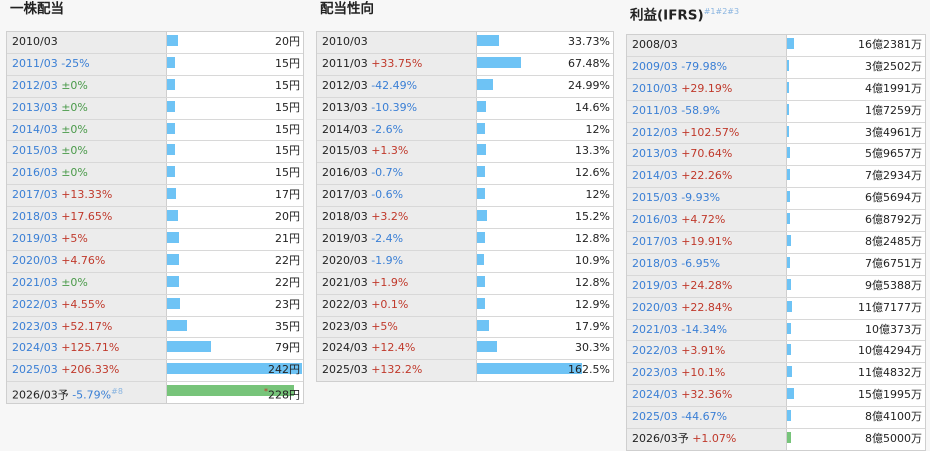  What do you see at coordinates (893, 198) in the screenshot?
I see `profit-value-text: 6億5694万` at bounding box center [893, 198].